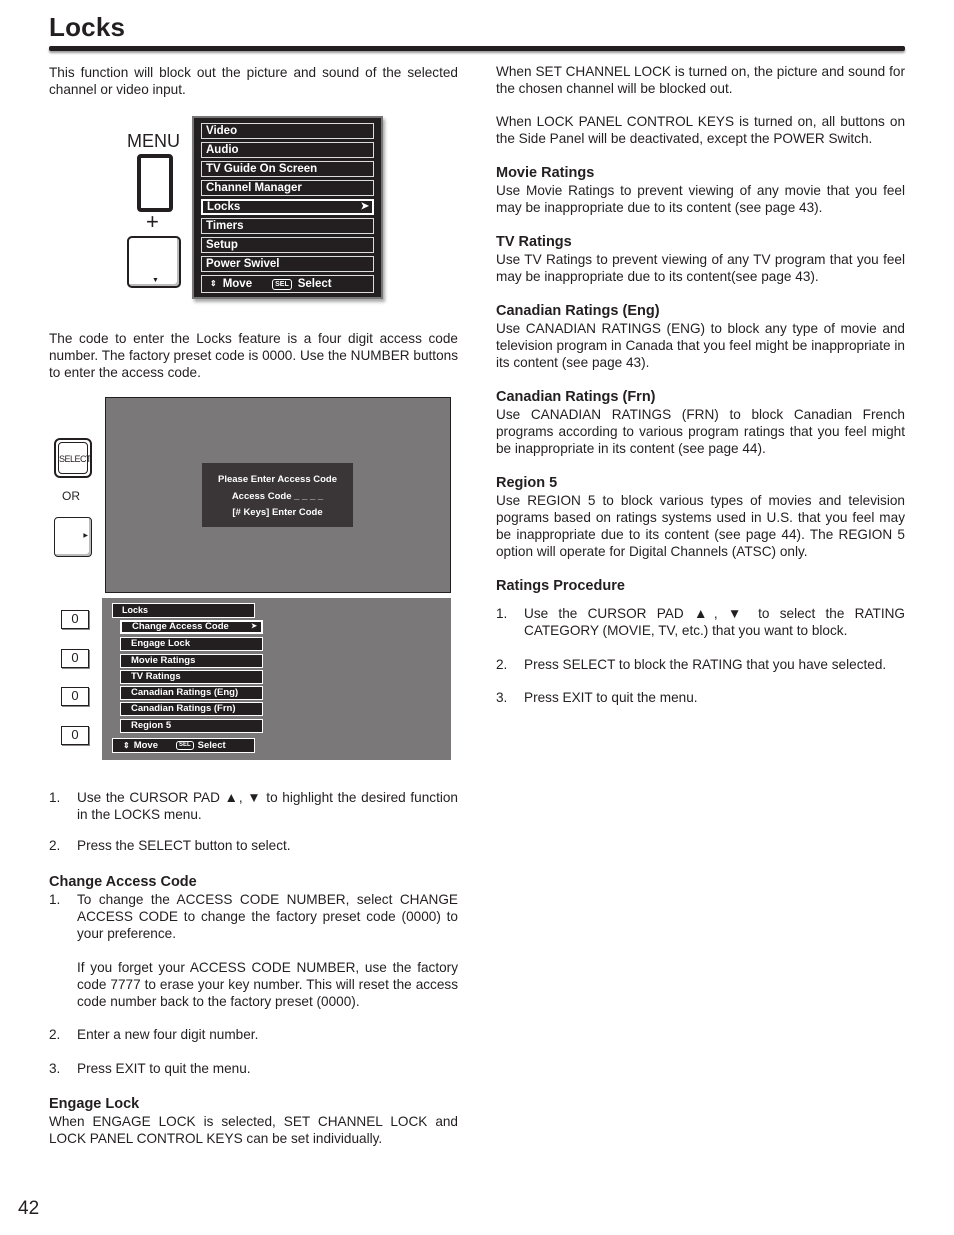  I want to click on section-heading: TV Ratings, so click(534, 242).